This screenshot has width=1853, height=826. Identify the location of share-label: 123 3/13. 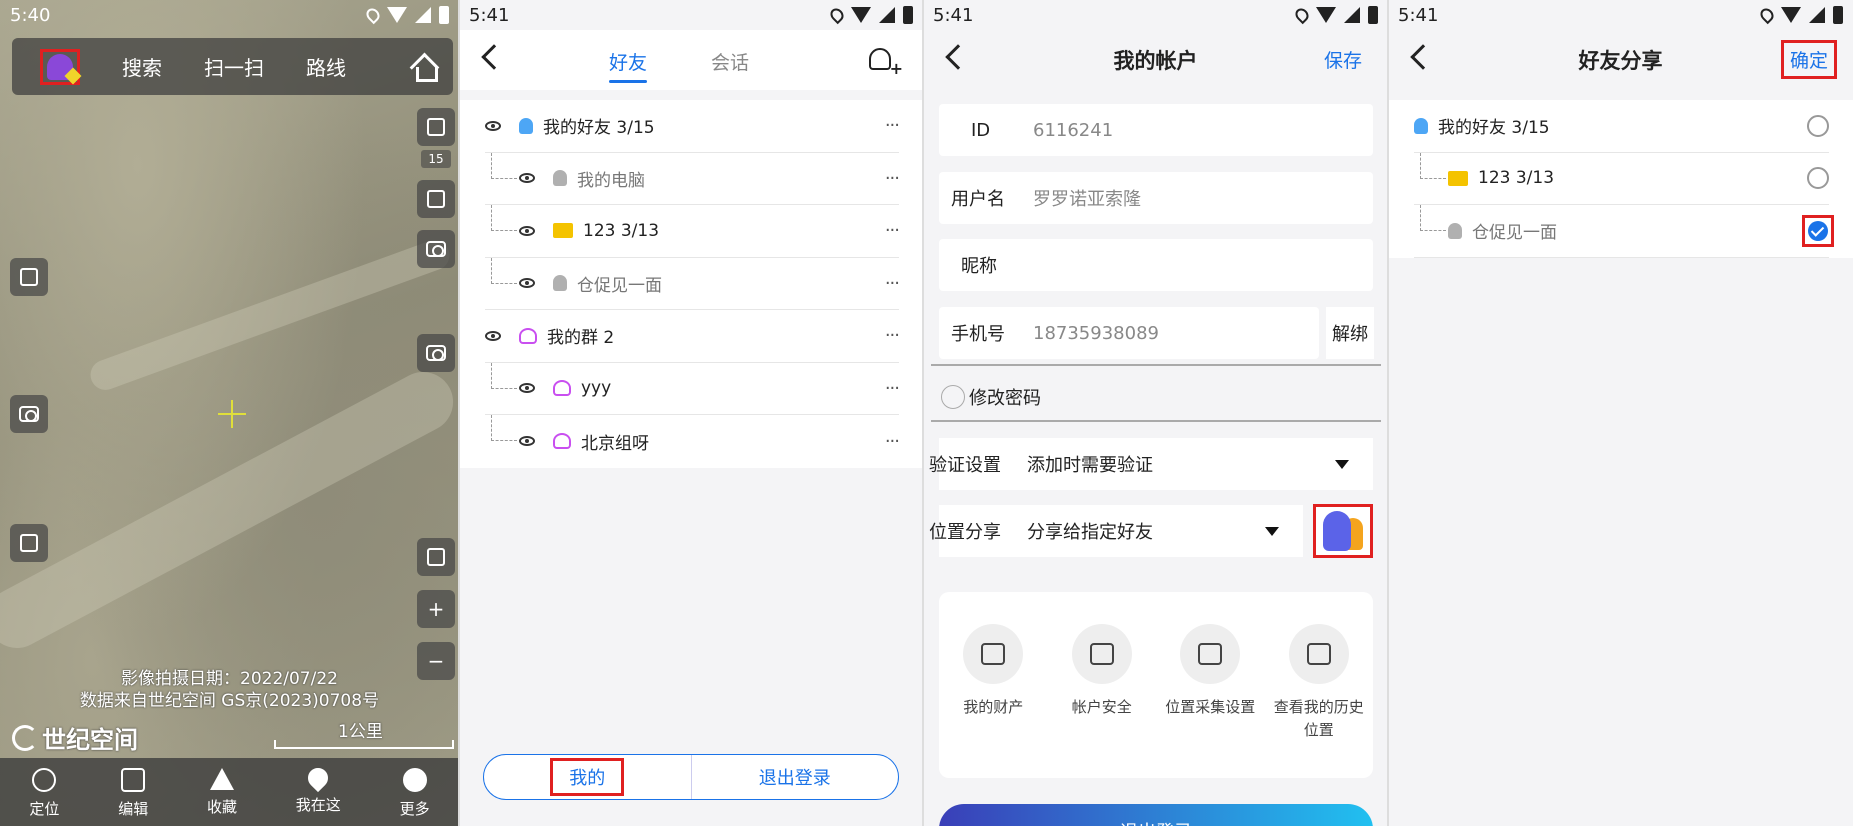
(1516, 178).